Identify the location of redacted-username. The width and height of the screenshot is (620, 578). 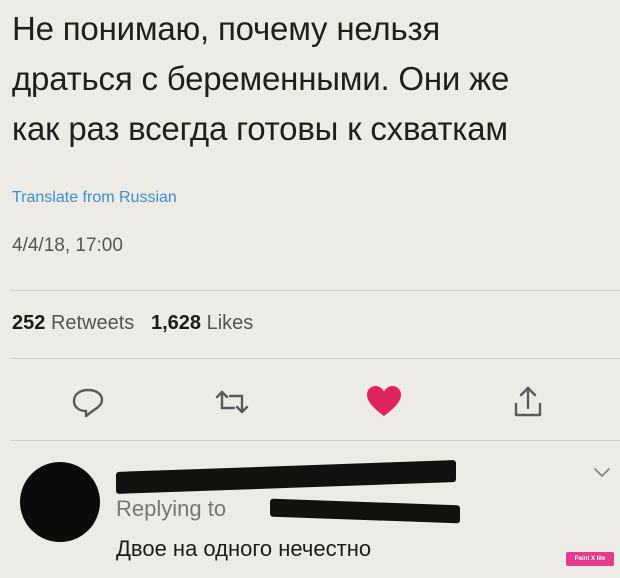
(286, 477).